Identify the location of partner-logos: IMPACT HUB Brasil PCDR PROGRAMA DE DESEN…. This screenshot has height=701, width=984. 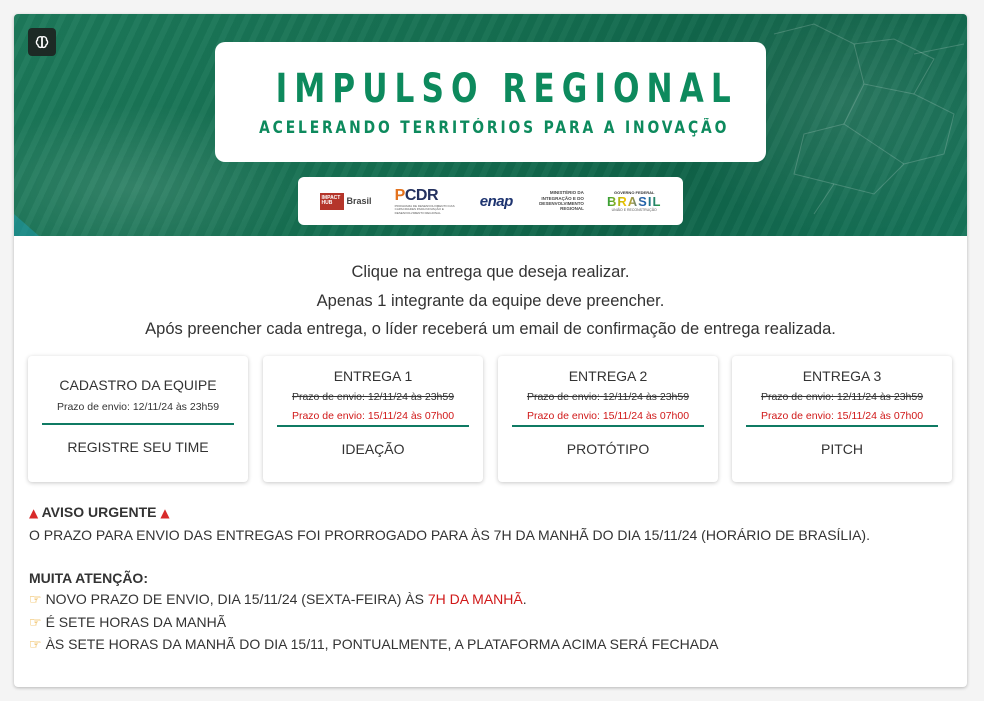
(490, 201).